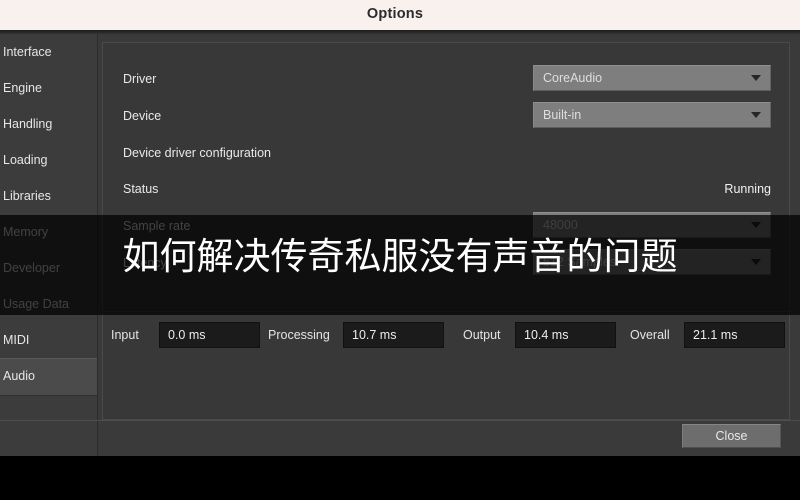  I want to click on sidebar-item-midi: MIDI, so click(48, 340).